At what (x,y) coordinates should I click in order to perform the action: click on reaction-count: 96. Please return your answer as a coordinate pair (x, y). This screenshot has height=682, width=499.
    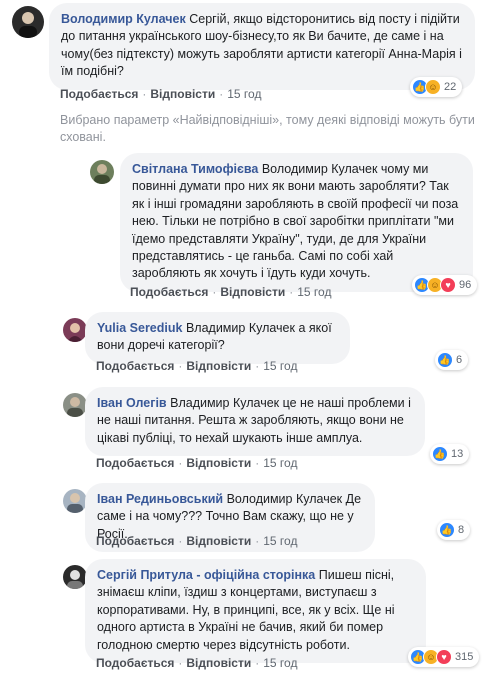
    Looking at the image, I should click on (465, 285).